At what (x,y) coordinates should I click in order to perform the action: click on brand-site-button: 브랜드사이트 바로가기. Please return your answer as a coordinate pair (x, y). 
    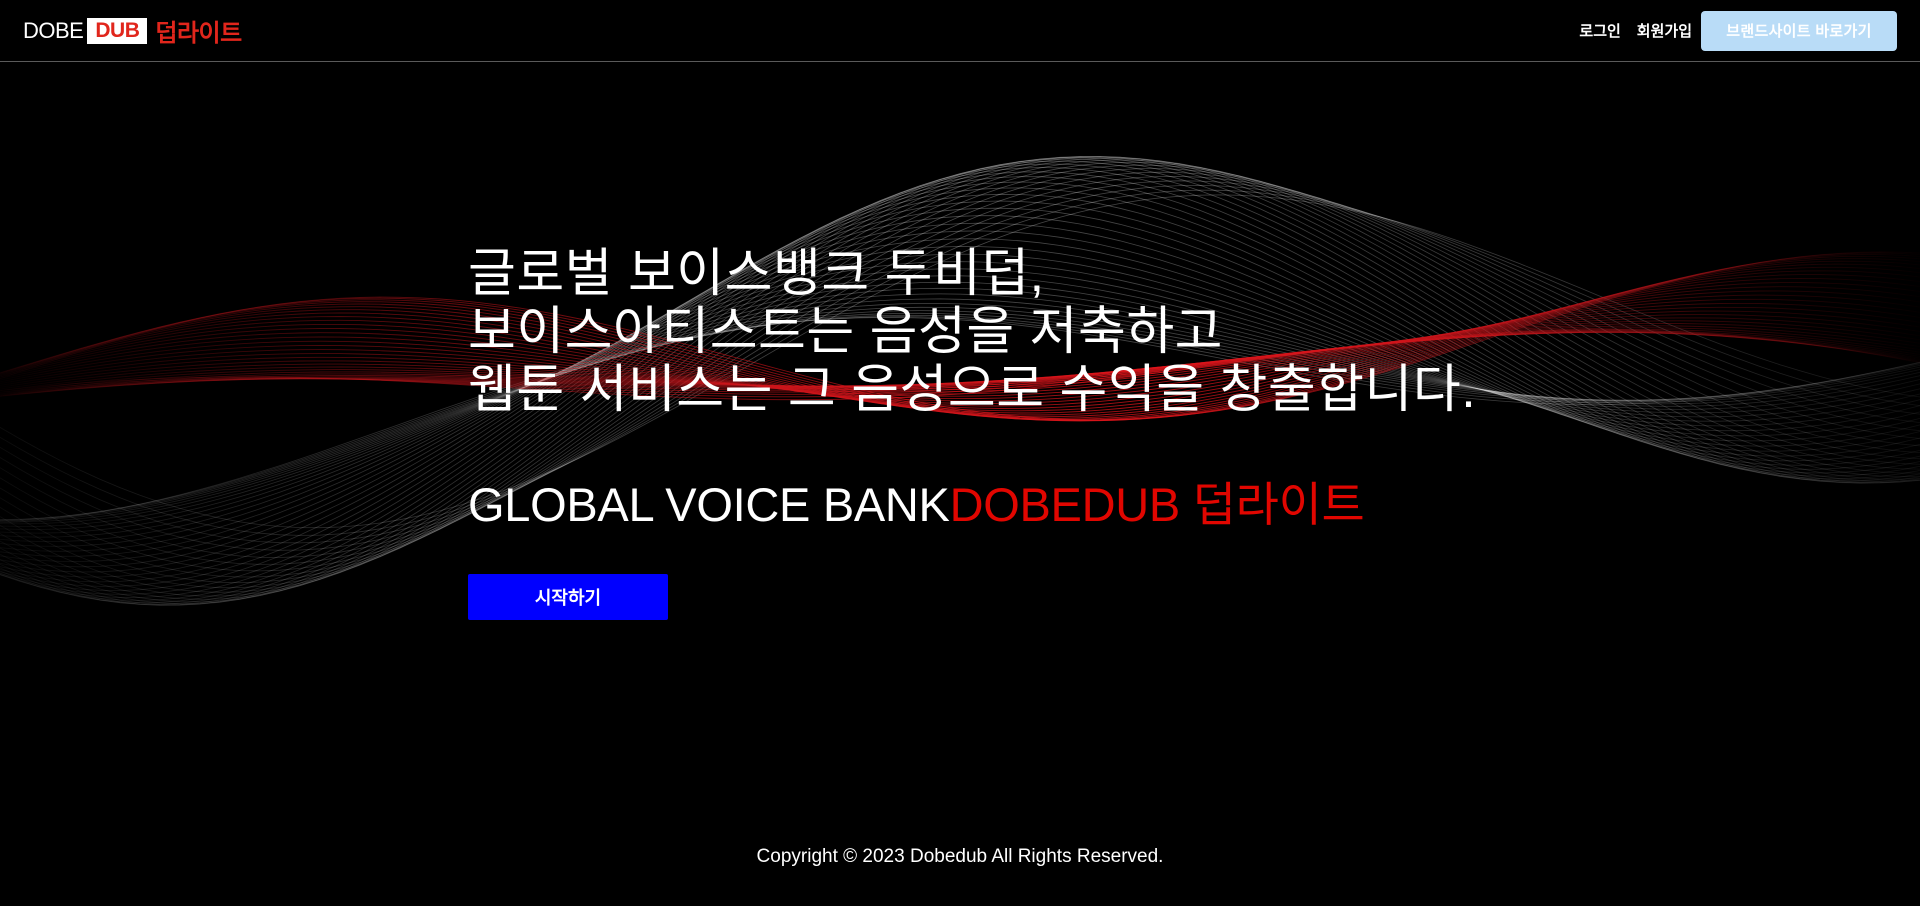
    Looking at the image, I should click on (1799, 30).